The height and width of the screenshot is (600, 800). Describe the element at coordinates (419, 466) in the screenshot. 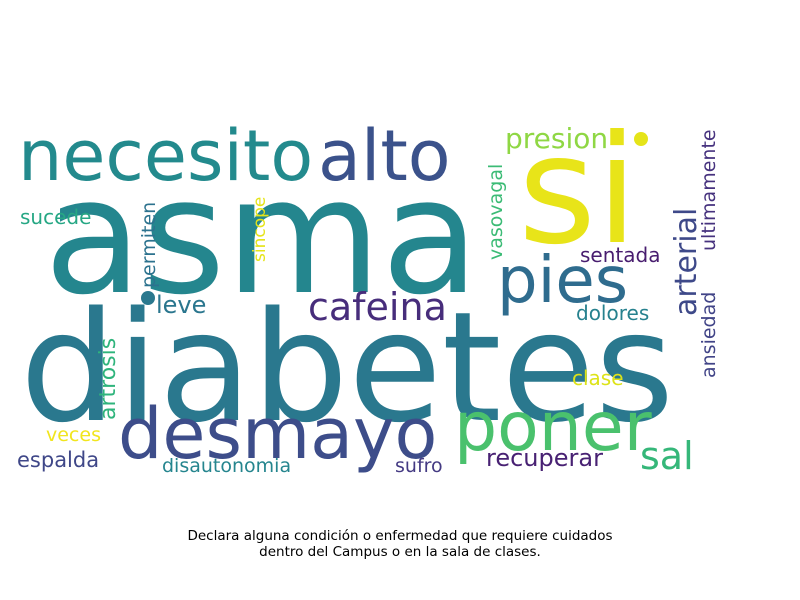

I see `word-sufro: sufro` at that location.